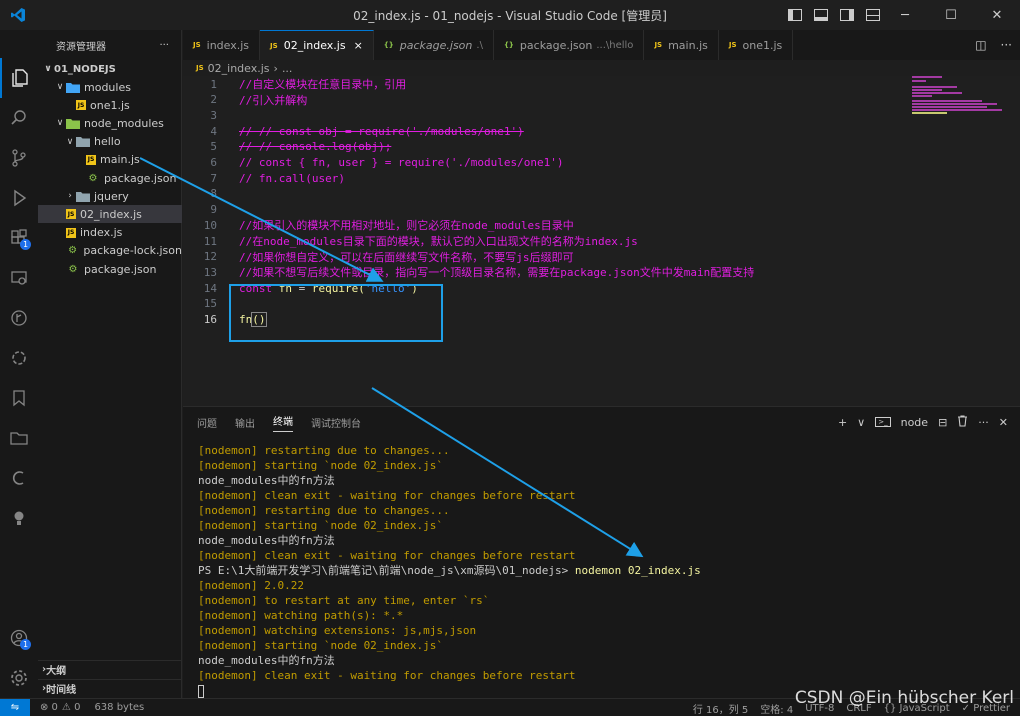 The image size is (1020, 716). Describe the element at coordinates (110, 233) in the screenshot. I see `tree-file: JS index.js` at that location.